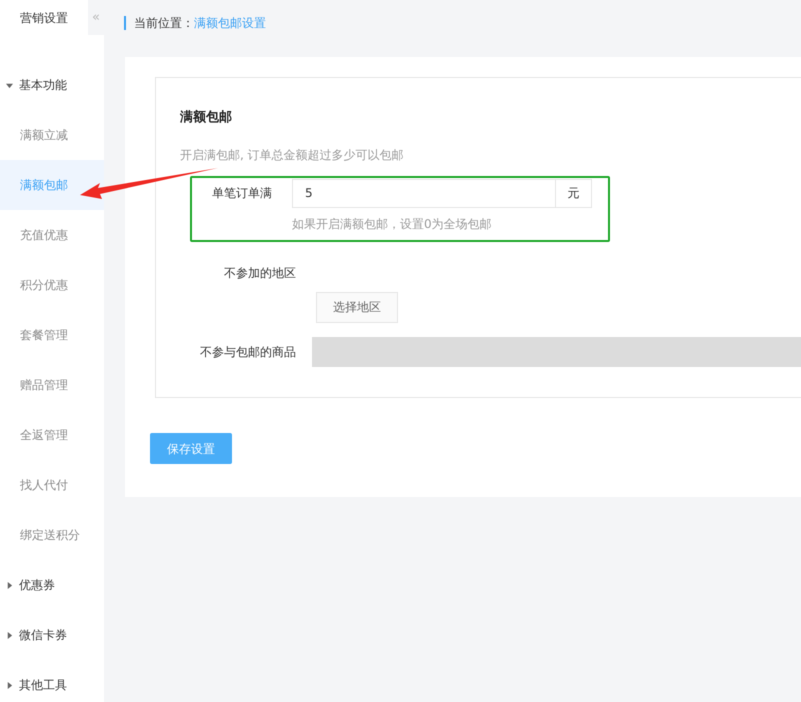 The width and height of the screenshot is (801, 702). What do you see at coordinates (52, 385) in the screenshot?
I see `sidebar-item: 赠品管理` at bounding box center [52, 385].